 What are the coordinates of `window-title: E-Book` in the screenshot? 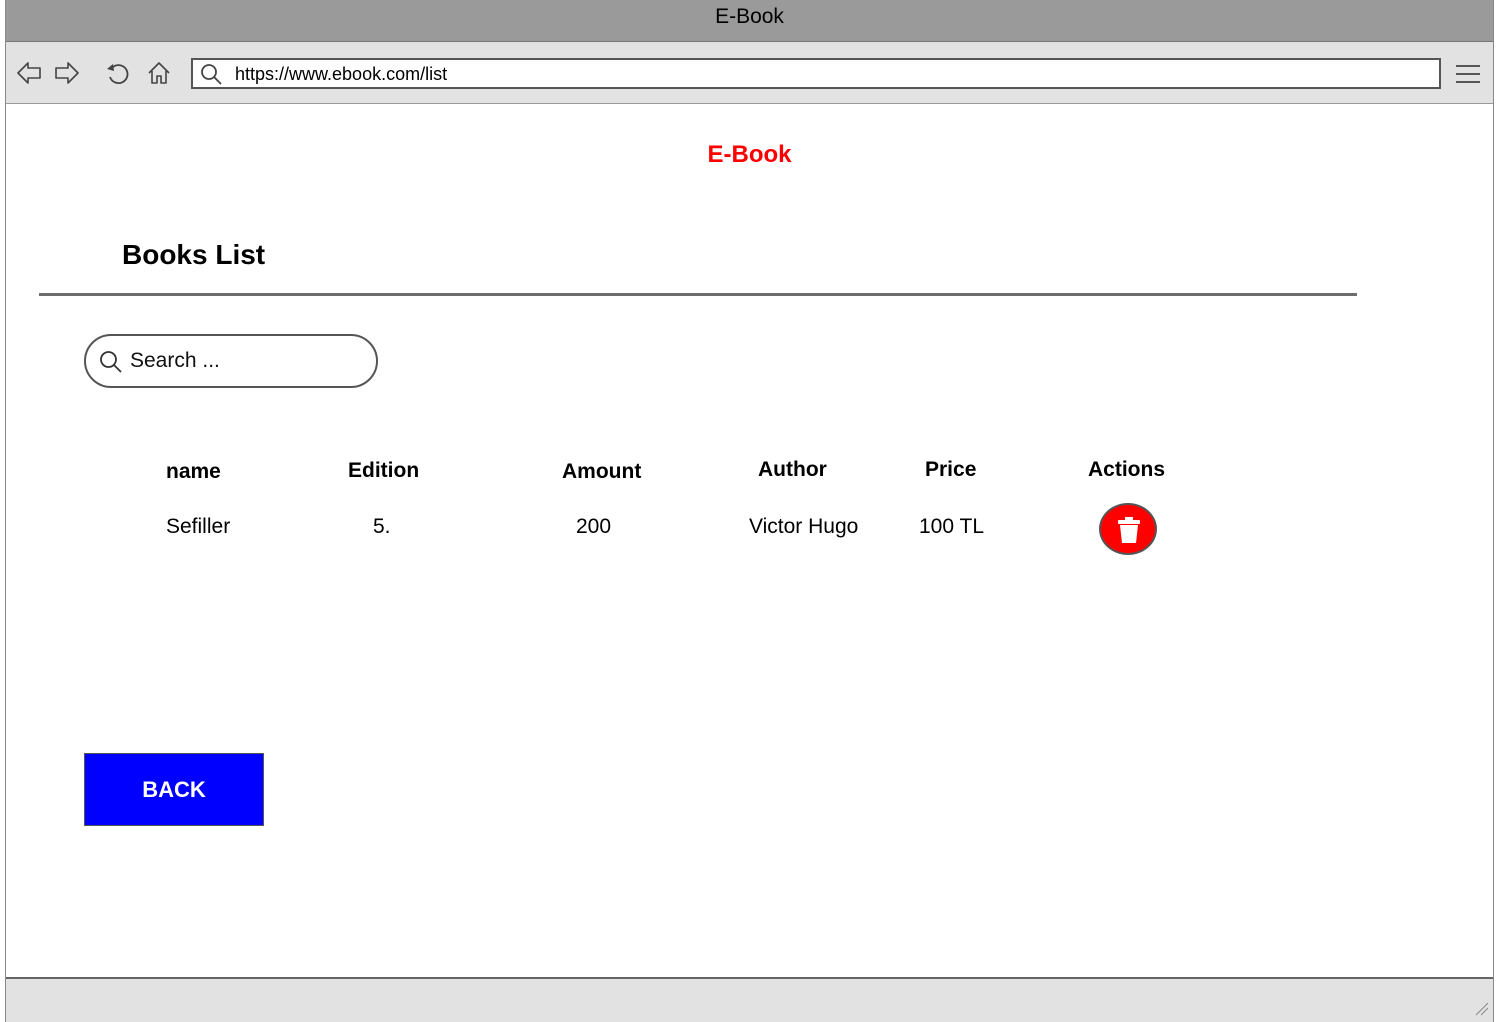 It's located at (749, 16).